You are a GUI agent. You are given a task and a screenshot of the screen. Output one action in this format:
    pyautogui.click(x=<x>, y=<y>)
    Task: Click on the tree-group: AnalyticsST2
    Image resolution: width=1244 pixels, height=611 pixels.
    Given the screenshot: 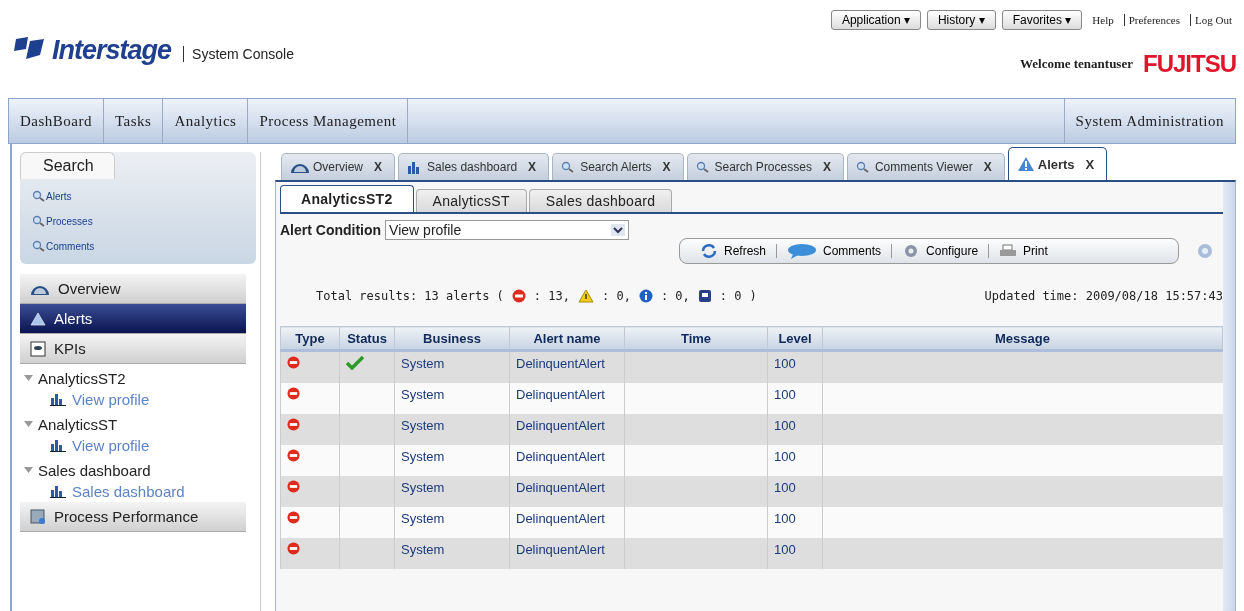 What is the action you would take?
    pyautogui.click(x=140, y=378)
    